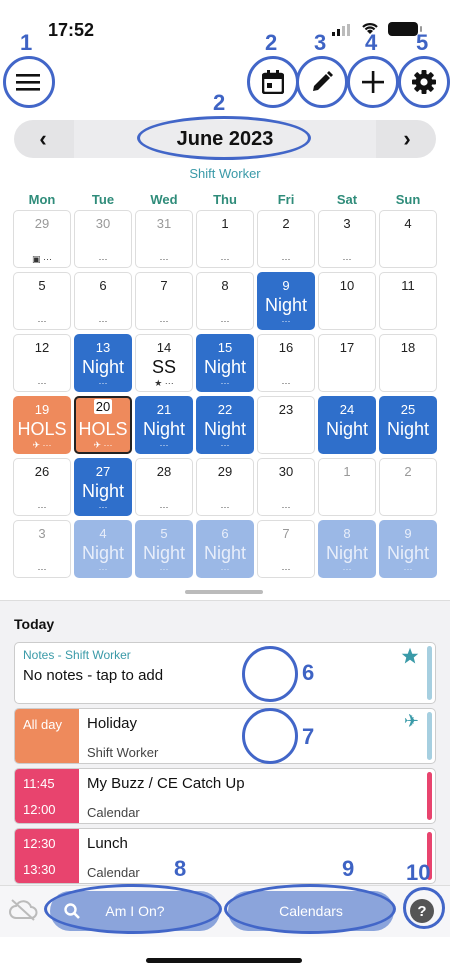 This screenshot has height=973, width=450. What do you see at coordinates (225, 239) in the screenshot?
I see `day-cell: 1 ···` at bounding box center [225, 239].